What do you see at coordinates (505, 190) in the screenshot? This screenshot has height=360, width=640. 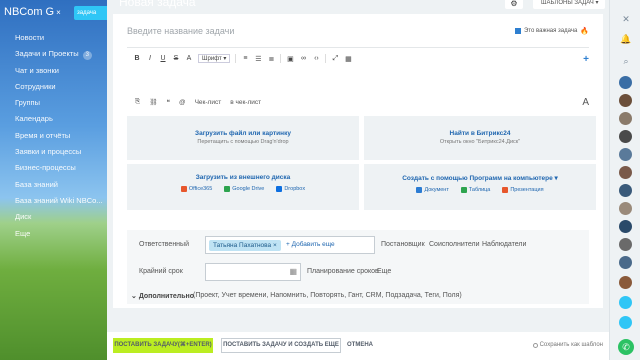 I see `presentation-icon` at bounding box center [505, 190].